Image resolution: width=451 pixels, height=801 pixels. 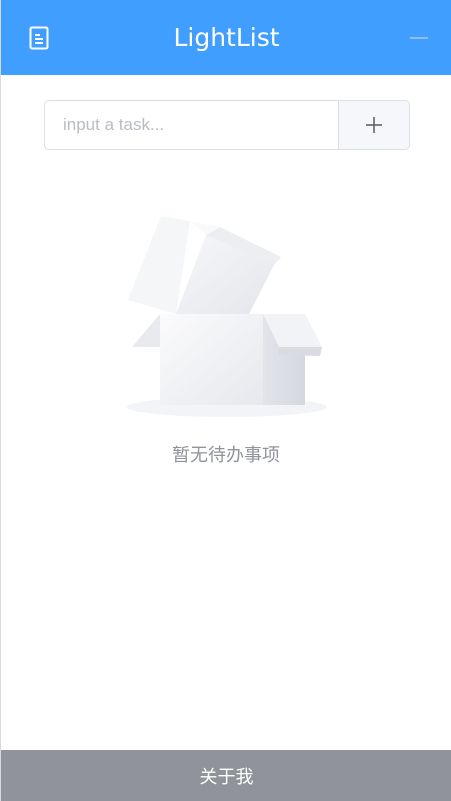 I want to click on about-me-button: 关于我, so click(x=226, y=775).